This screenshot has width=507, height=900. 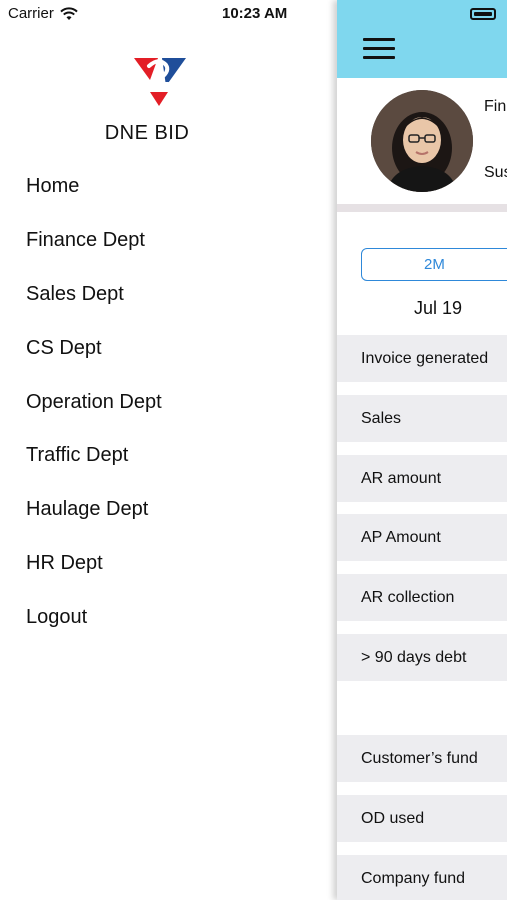 What do you see at coordinates (422, 39) in the screenshot?
I see `header-bar` at bounding box center [422, 39].